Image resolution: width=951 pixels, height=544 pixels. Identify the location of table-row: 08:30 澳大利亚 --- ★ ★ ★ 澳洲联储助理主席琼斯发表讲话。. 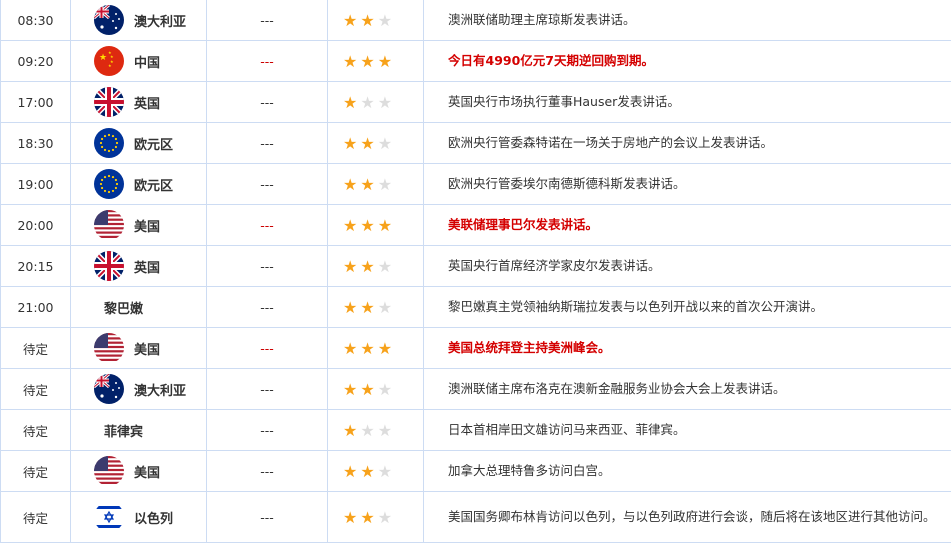
(475, 20).